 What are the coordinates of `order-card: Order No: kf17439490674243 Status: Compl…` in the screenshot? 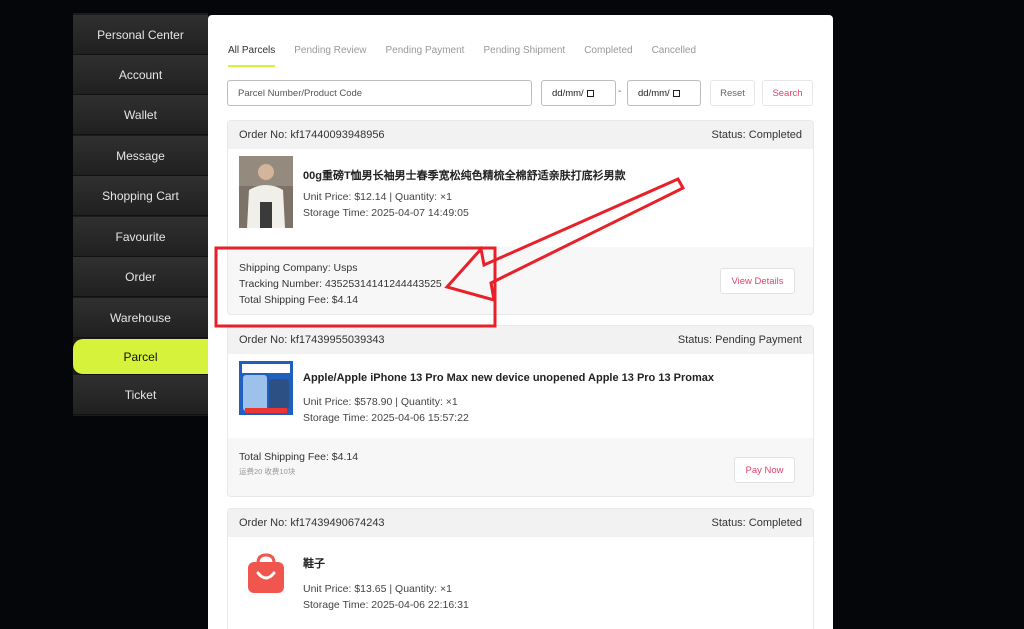 It's located at (520, 568).